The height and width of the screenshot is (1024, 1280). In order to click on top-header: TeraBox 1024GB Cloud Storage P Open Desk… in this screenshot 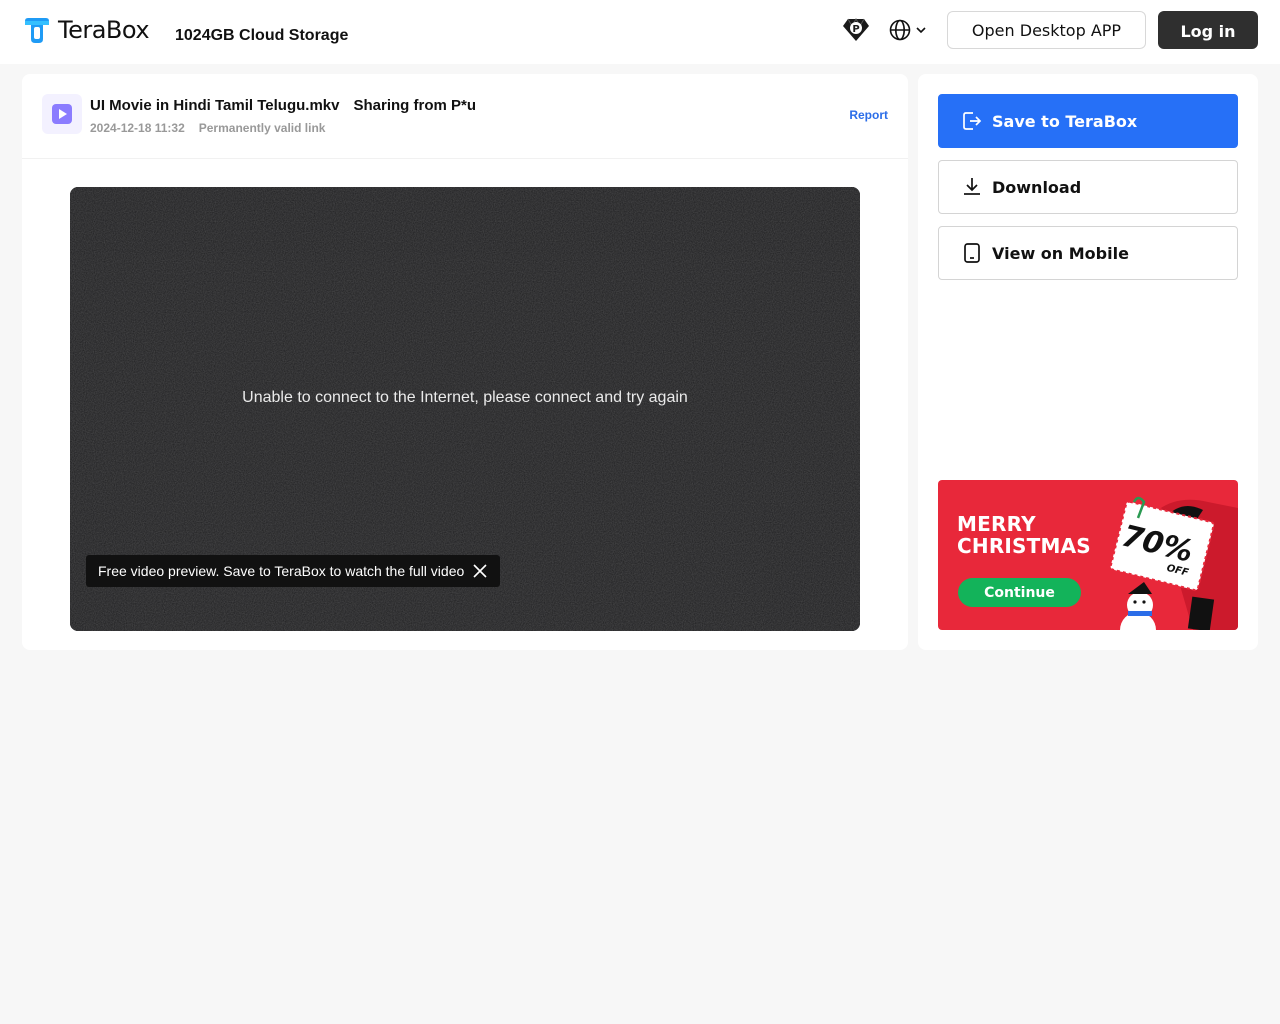, I will do `click(640, 32)`.